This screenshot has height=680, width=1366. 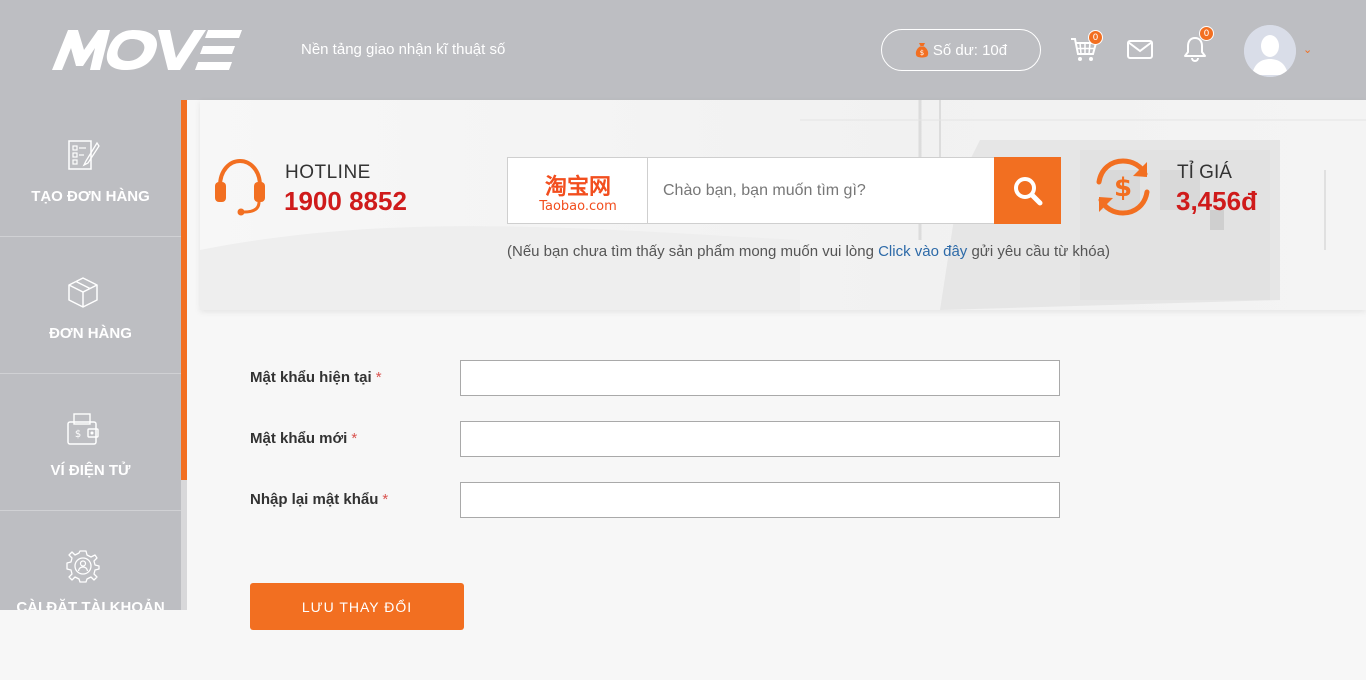 What do you see at coordinates (146, 50) in the screenshot?
I see `move-logo` at bounding box center [146, 50].